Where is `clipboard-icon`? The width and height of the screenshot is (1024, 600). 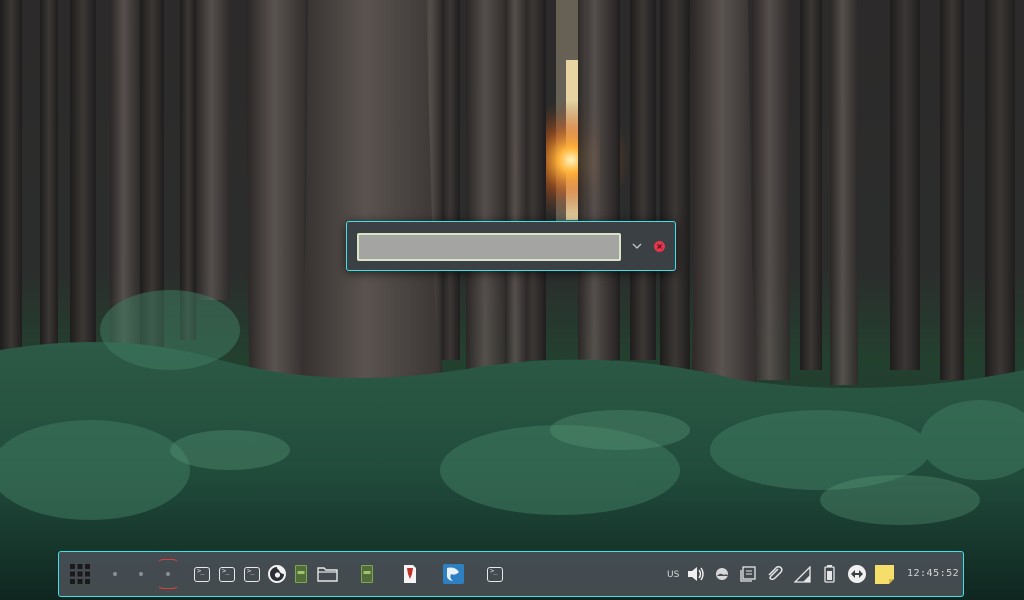
clipboard-icon is located at coordinates (748, 574).